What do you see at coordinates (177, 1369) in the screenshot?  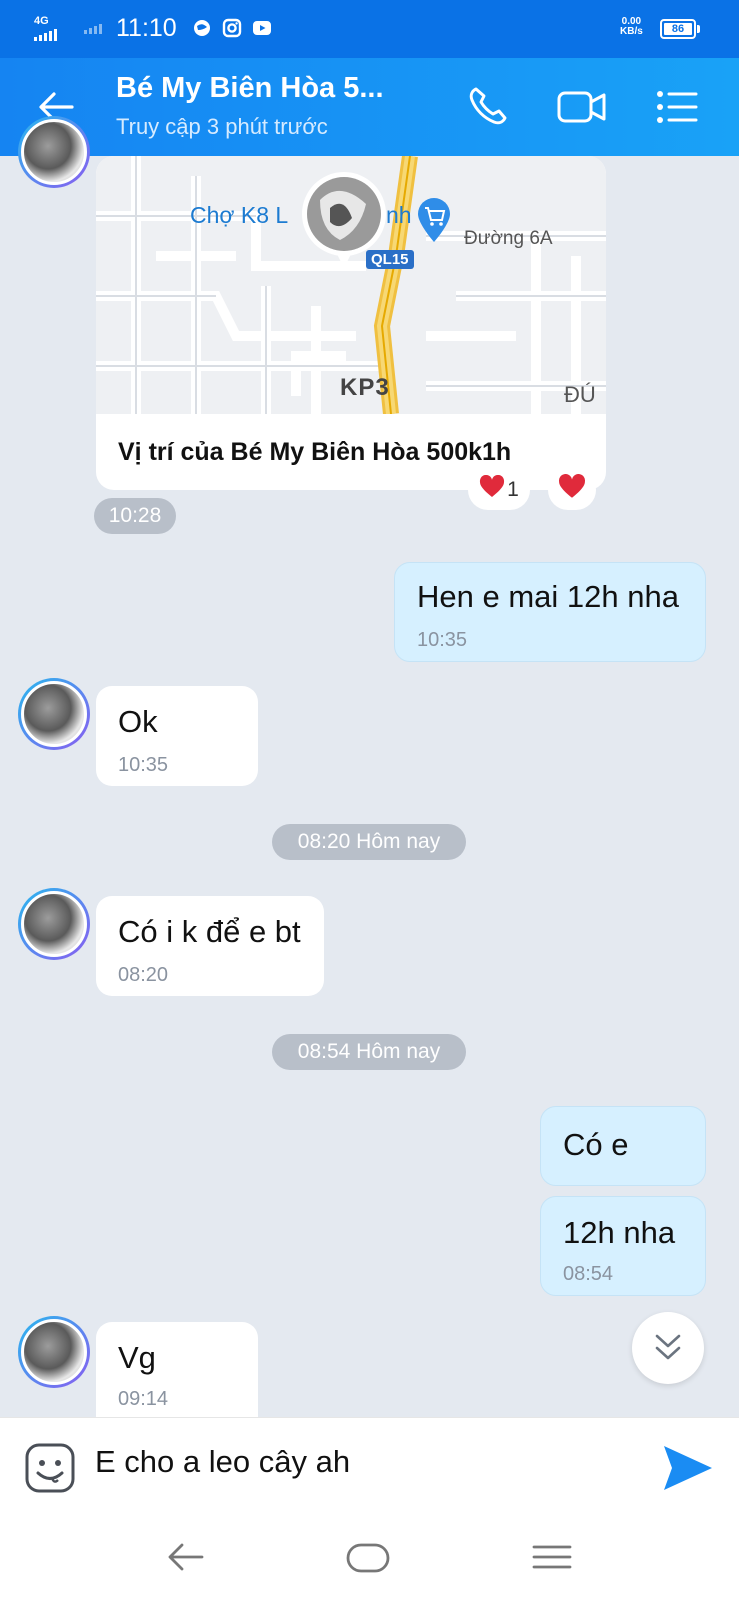 I see `message-bubble-incoming: Vg 09:14` at bounding box center [177, 1369].